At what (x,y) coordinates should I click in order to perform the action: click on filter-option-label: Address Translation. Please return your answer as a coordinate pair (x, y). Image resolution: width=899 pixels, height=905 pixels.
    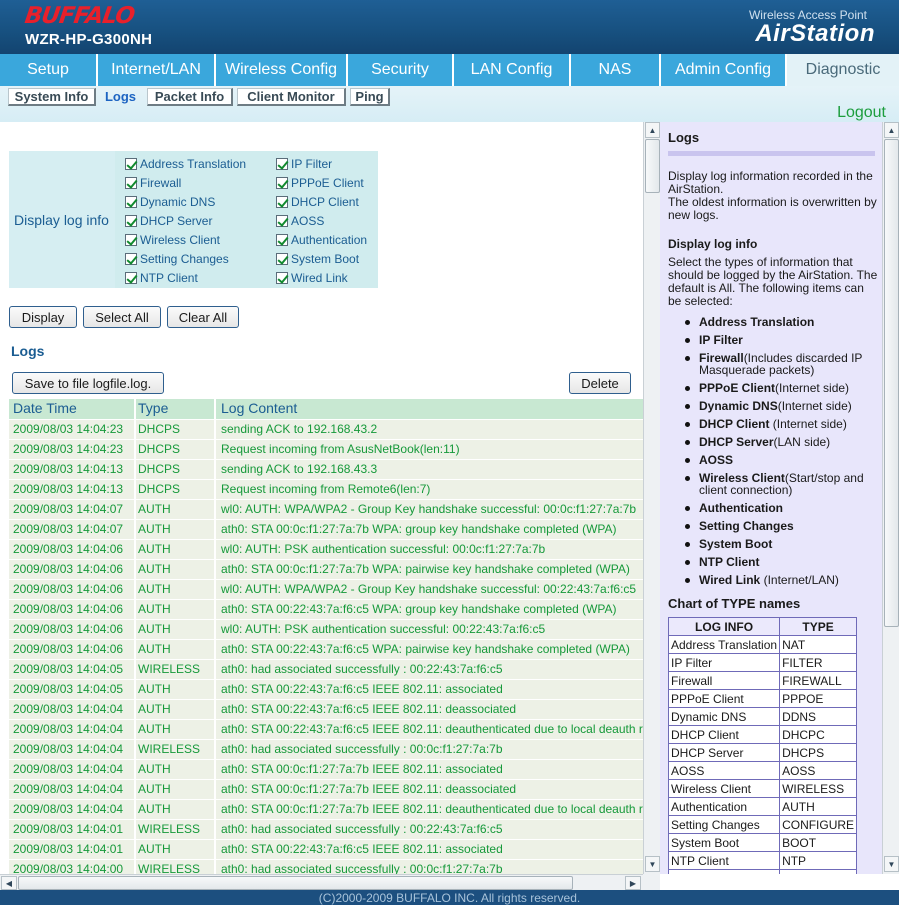
    Looking at the image, I should click on (193, 163).